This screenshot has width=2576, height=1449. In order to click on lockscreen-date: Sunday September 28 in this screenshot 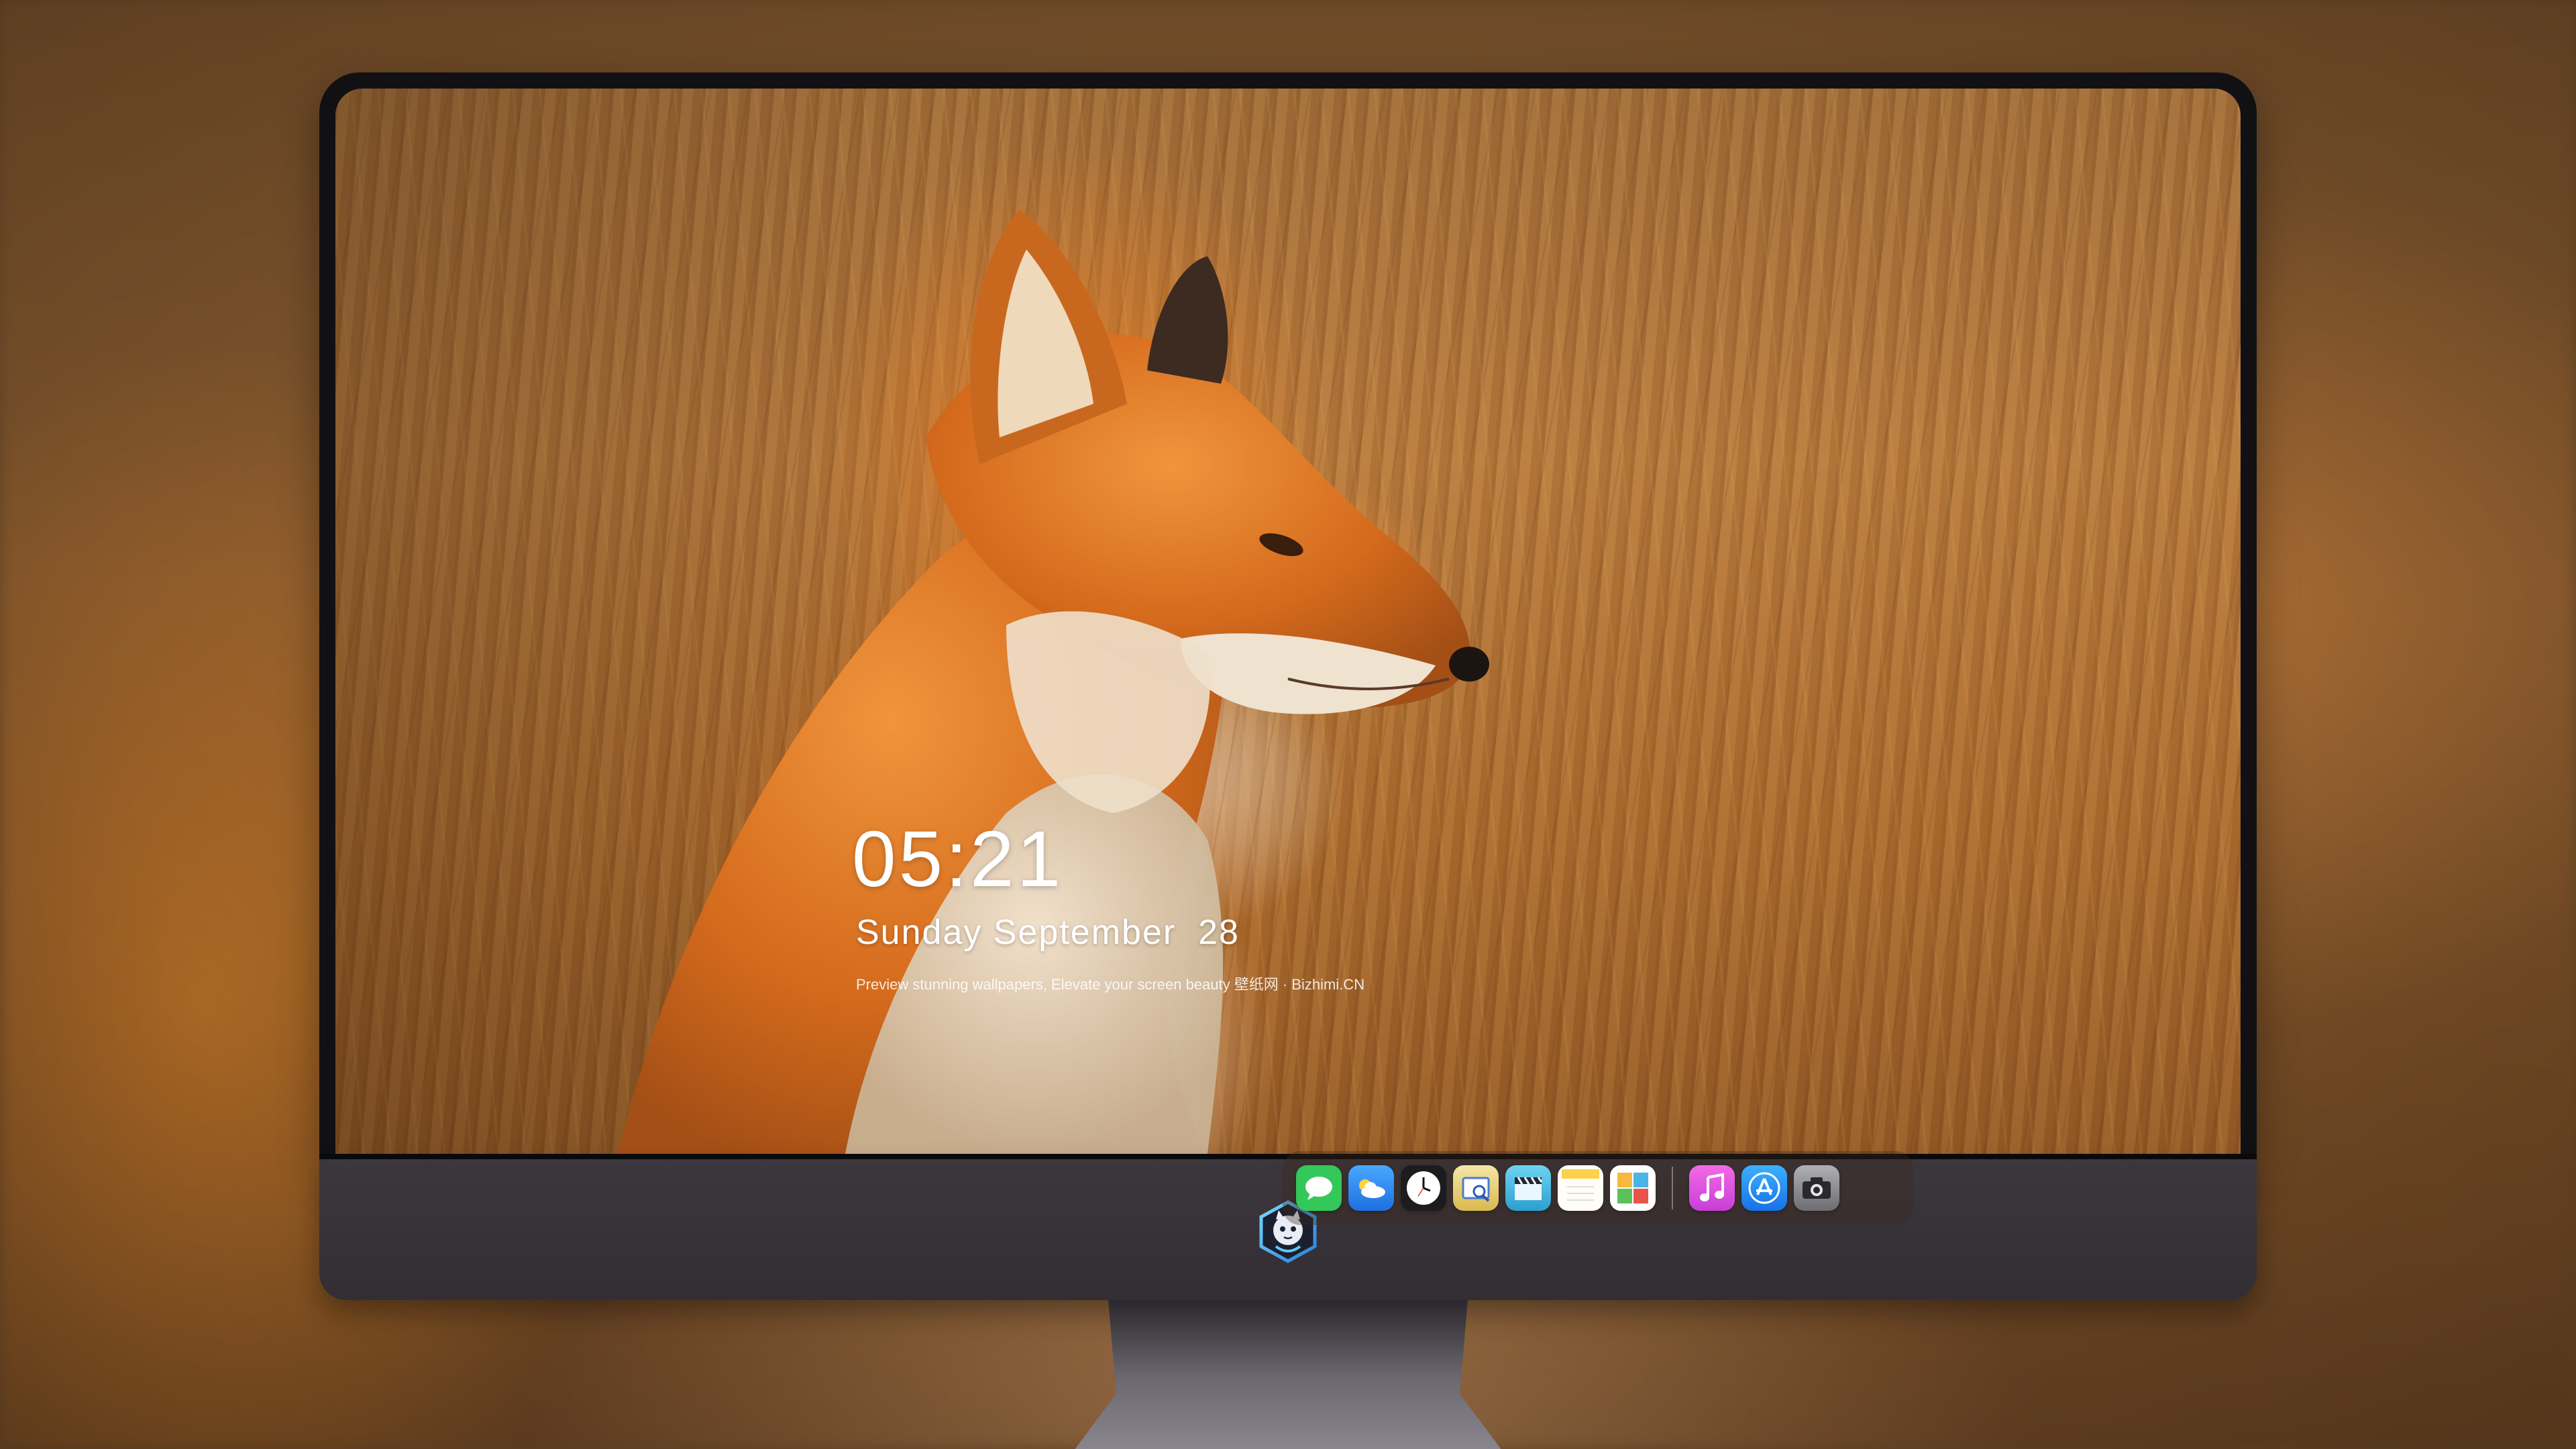, I will do `click(1048, 932)`.